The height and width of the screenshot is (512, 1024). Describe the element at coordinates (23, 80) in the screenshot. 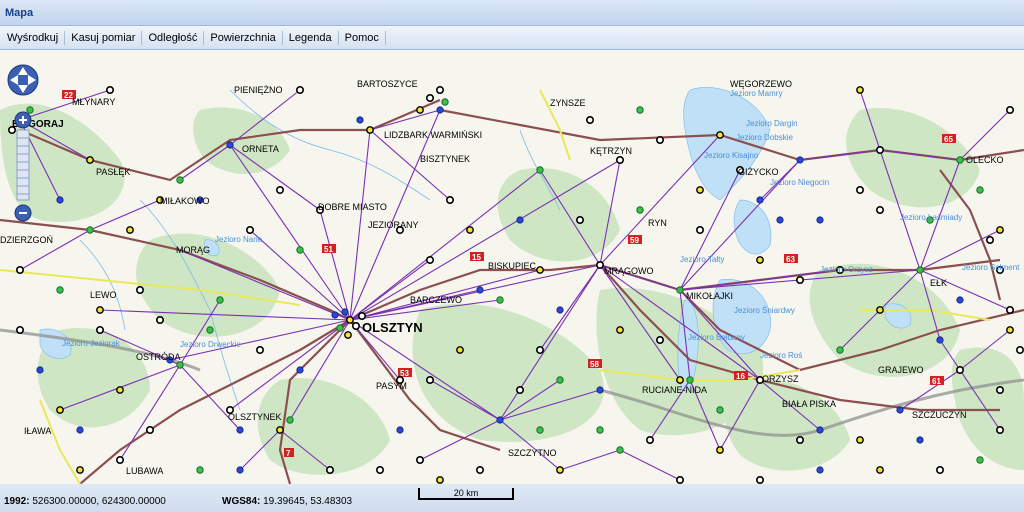

I see `pan-control` at that location.